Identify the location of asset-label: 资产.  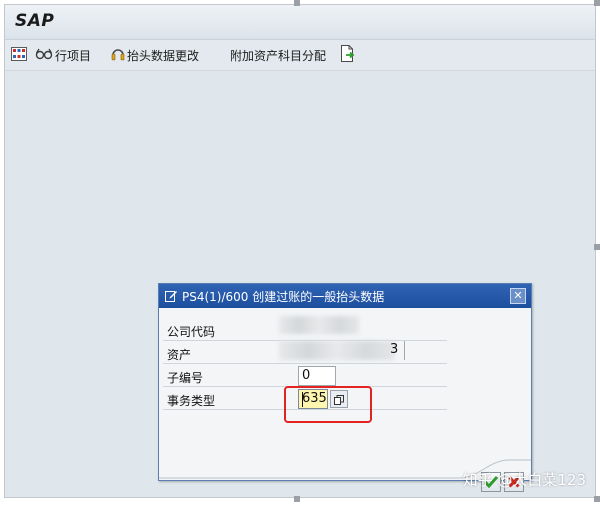
(179, 355).